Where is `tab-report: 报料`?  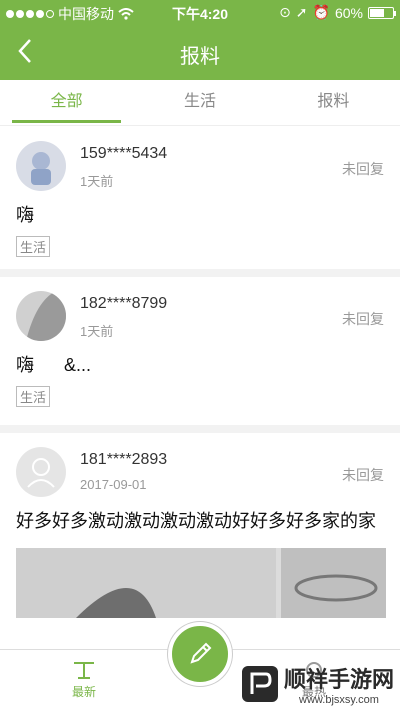 tab-report: 报料 is located at coordinates (333, 102).